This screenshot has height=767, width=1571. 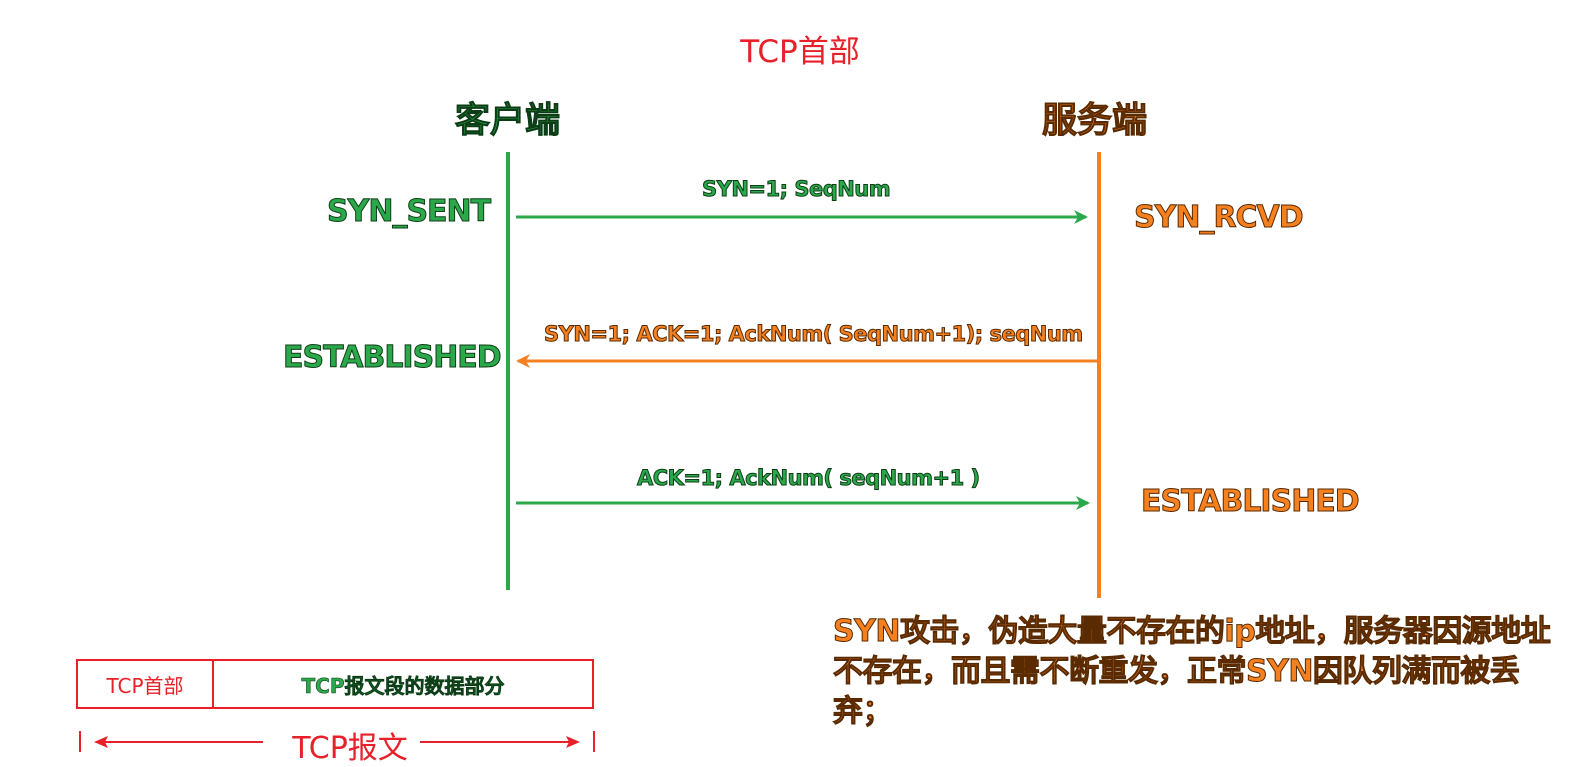 What do you see at coordinates (814, 334) in the screenshot?
I see `message-label-2: SYN=1; ACK=1; AckNum( SeqNum+1); seqNum` at bounding box center [814, 334].